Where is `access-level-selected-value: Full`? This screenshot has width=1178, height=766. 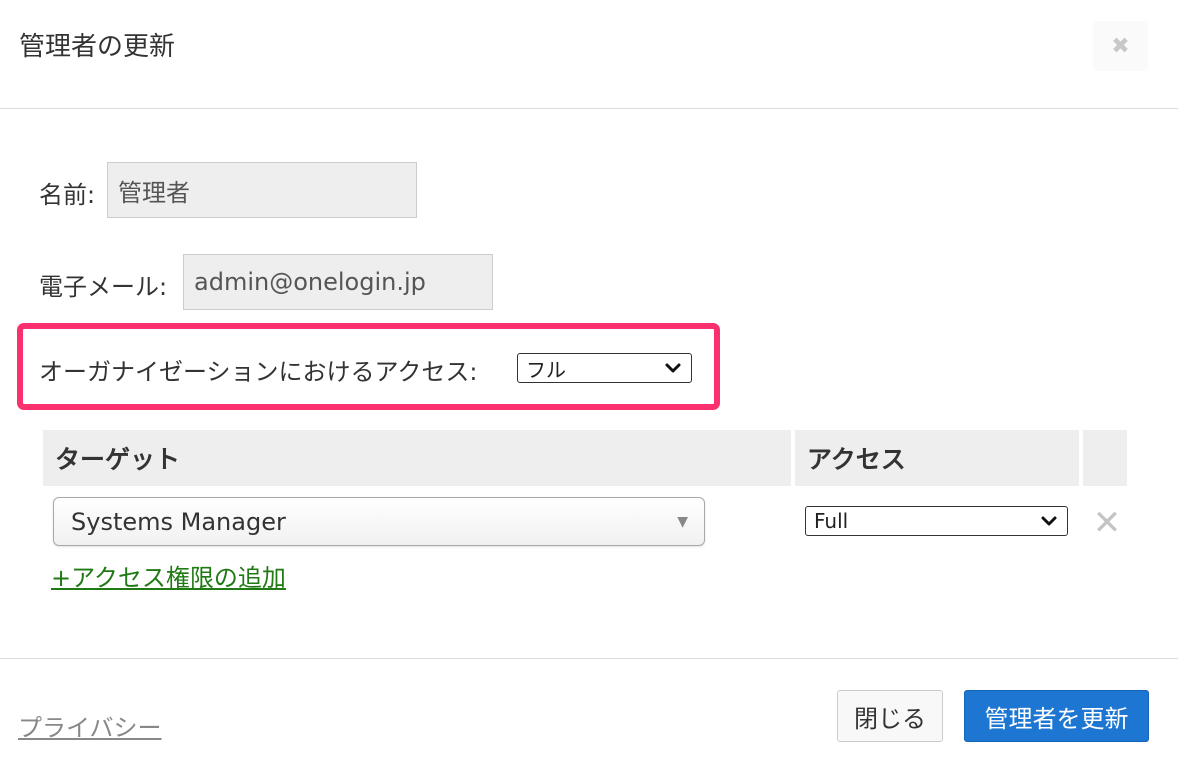
access-level-selected-value: Full is located at coordinates (831, 521).